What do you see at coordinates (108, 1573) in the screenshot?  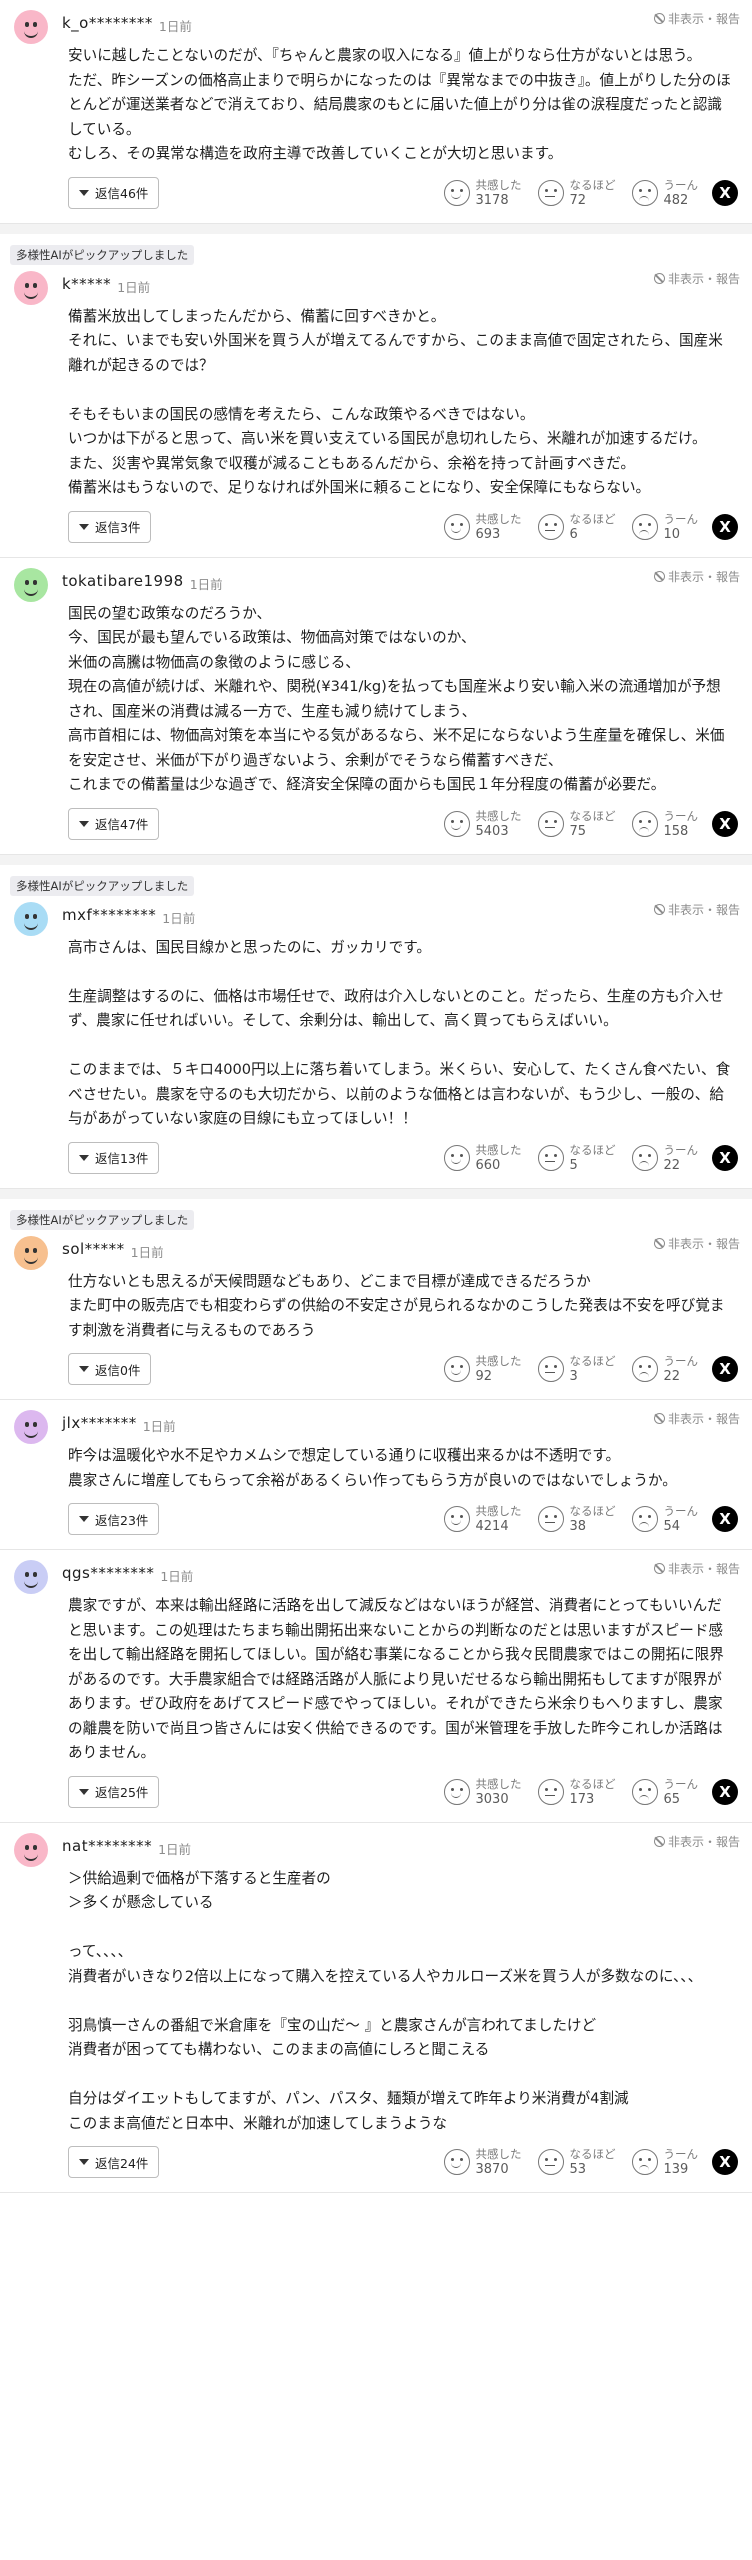 I see `username: qgs********` at bounding box center [108, 1573].